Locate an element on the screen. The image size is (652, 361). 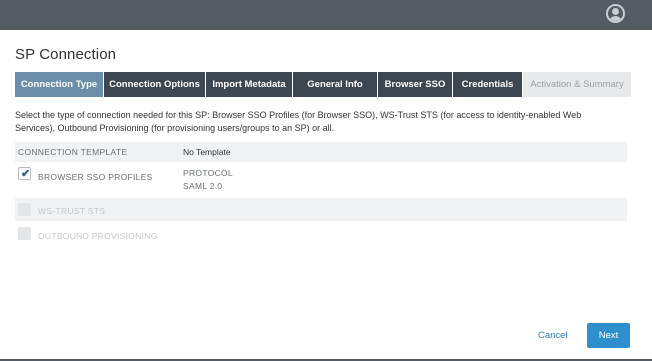
connection-template-header: CONNECTION TEMPLATE is located at coordinates (73, 152).